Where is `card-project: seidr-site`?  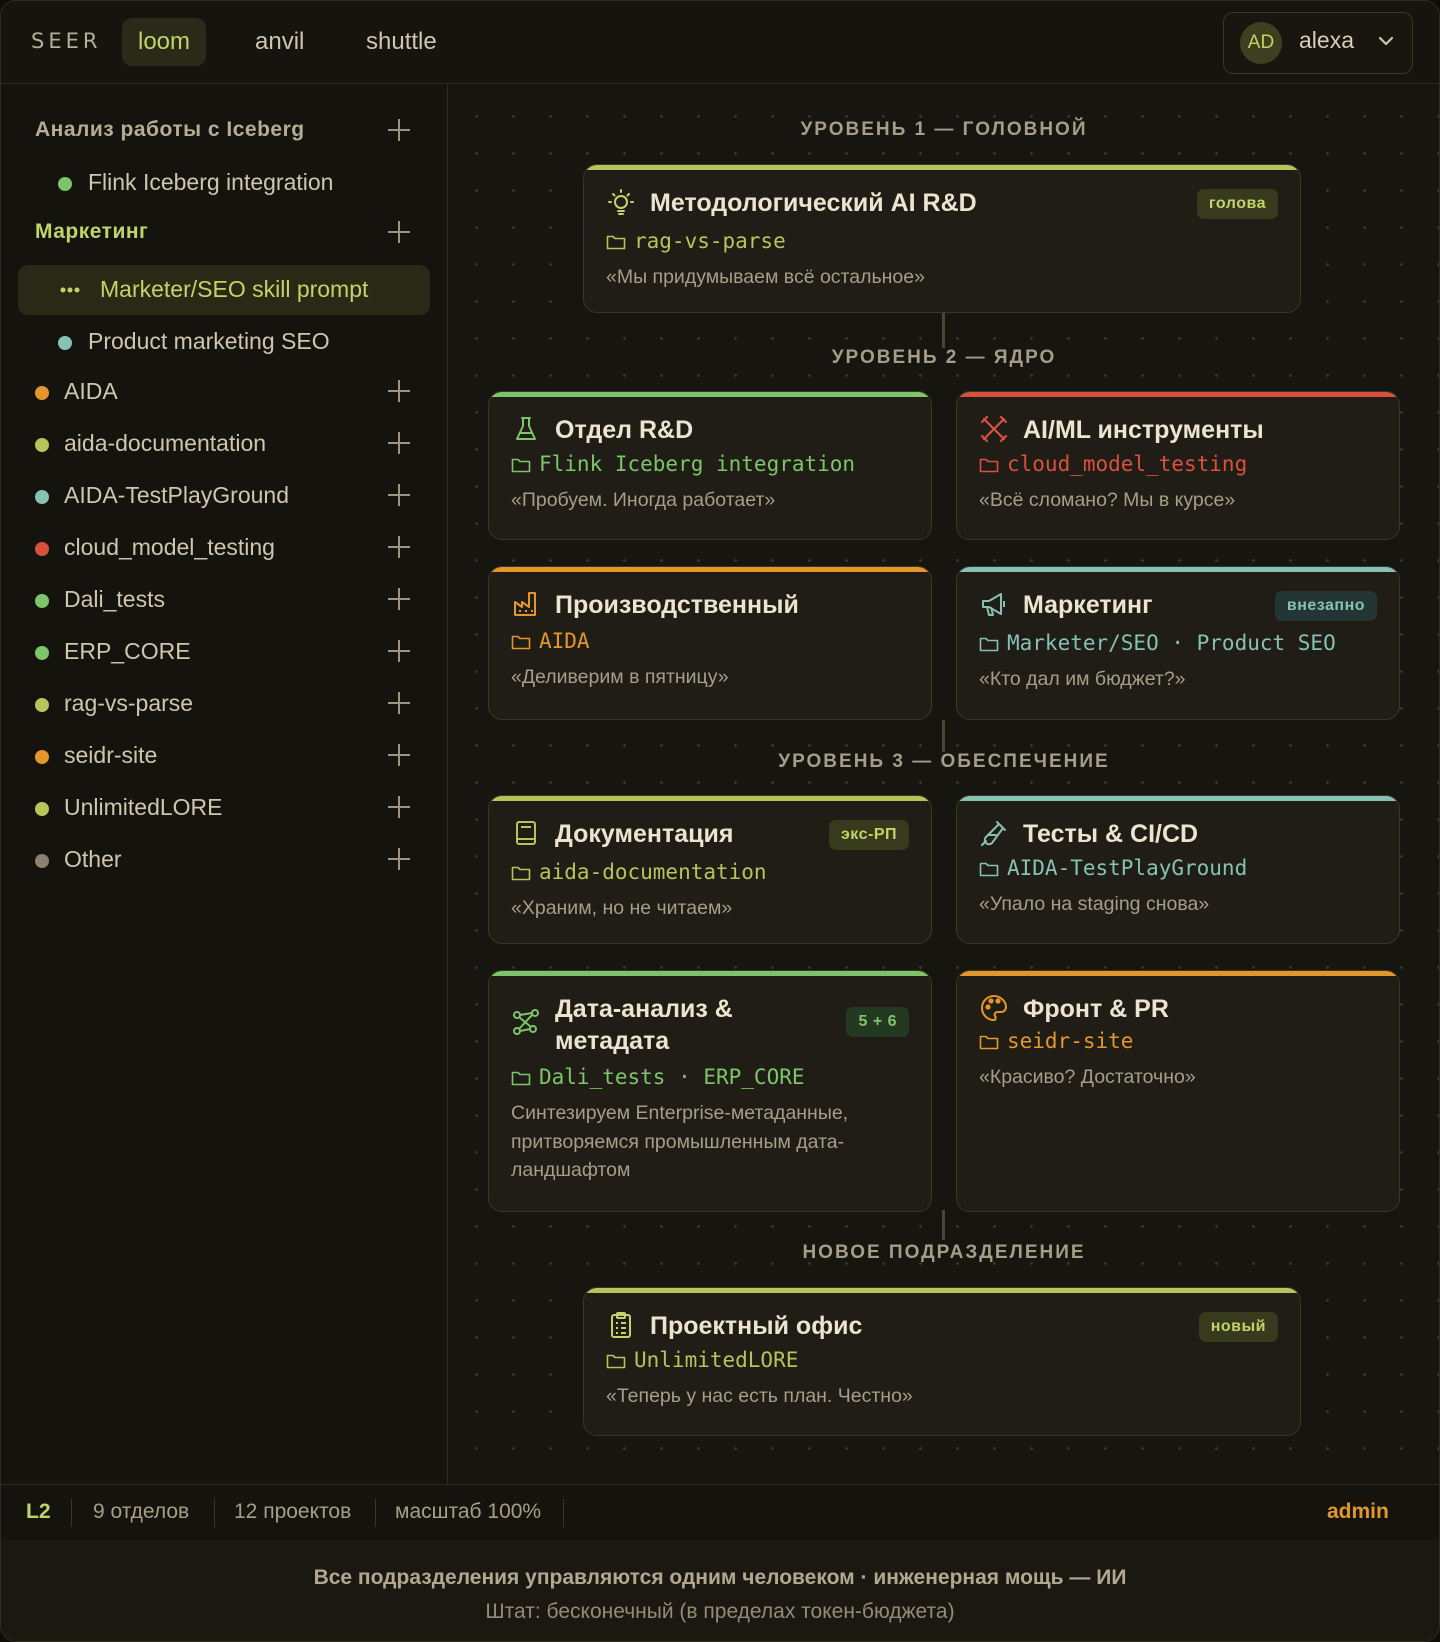 card-project: seidr-site is located at coordinates (1056, 1041).